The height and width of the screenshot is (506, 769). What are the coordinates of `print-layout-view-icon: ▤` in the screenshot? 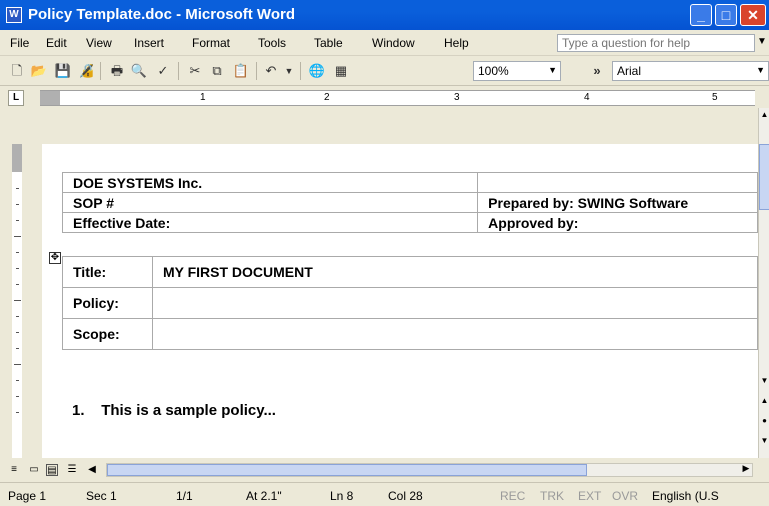 It's located at (52, 470).